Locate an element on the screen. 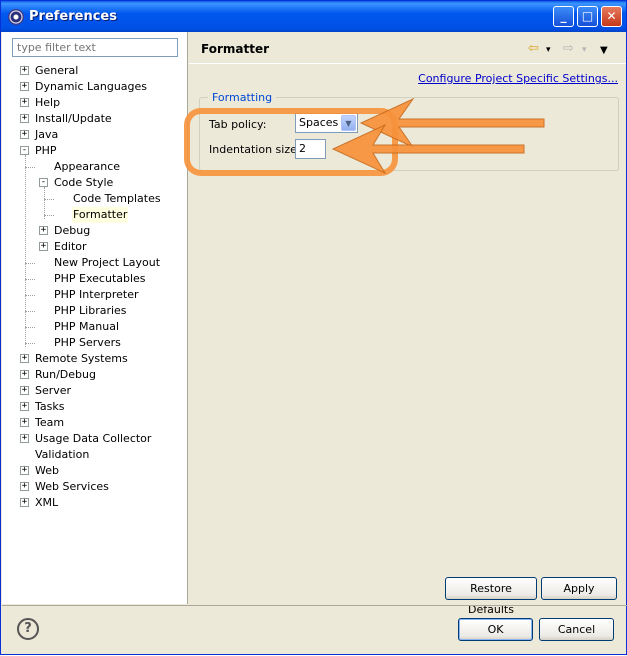 This screenshot has height=656, width=627. tree-item-label: Run/Debug is located at coordinates (65, 374).